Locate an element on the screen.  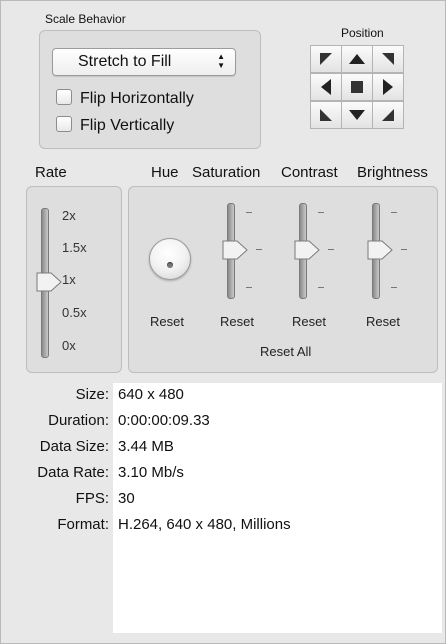
position-bottom-left-button is located at coordinates (326, 115).